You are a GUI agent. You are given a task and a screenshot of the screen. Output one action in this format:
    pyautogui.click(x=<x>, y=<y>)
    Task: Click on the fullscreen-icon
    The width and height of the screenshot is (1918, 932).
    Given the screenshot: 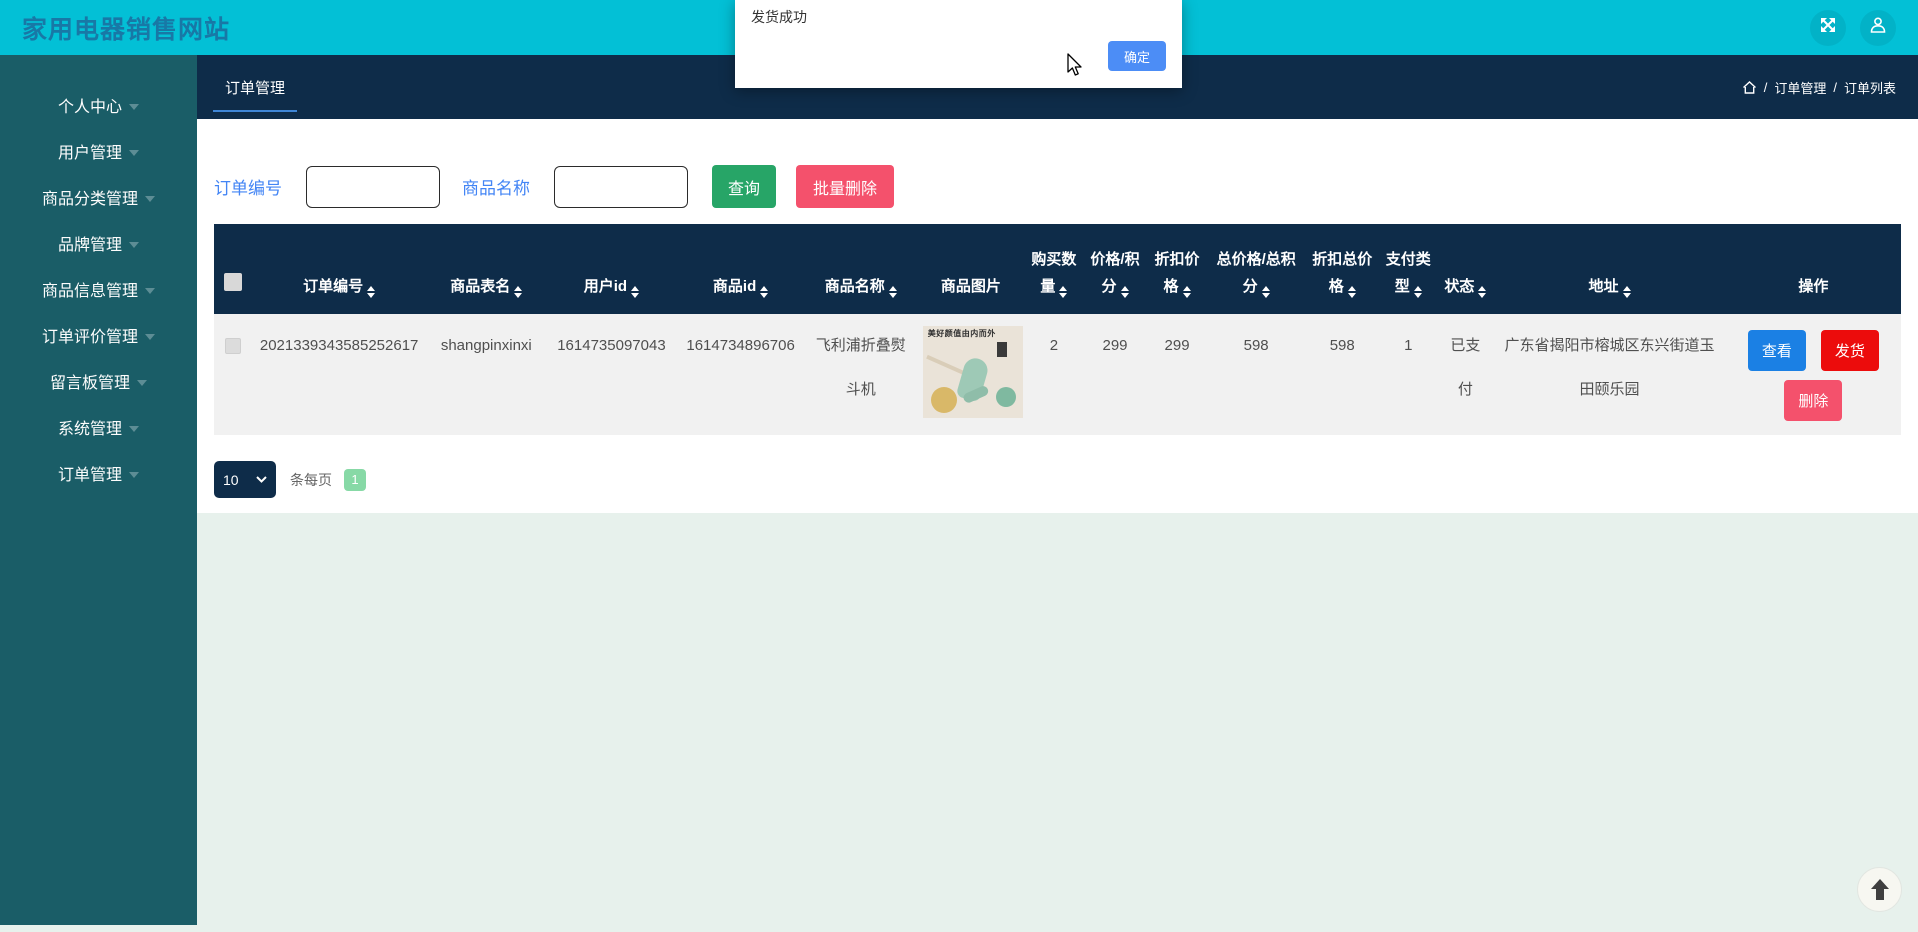 What is the action you would take?
    pyautogui.click(x=1828, y=27)
    